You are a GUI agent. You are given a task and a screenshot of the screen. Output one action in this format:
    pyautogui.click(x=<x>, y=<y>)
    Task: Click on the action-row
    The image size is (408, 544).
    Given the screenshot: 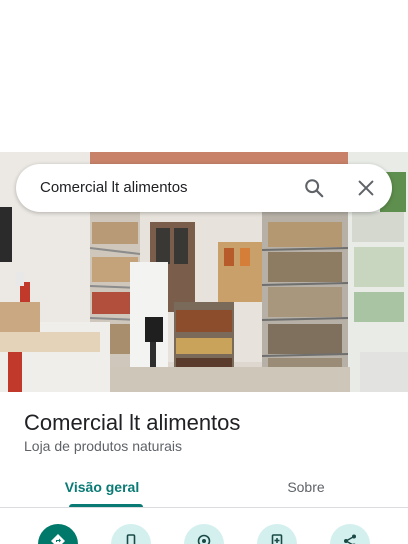 What is the action you would take?
    pyautogui.click(x=204, y=532)
    